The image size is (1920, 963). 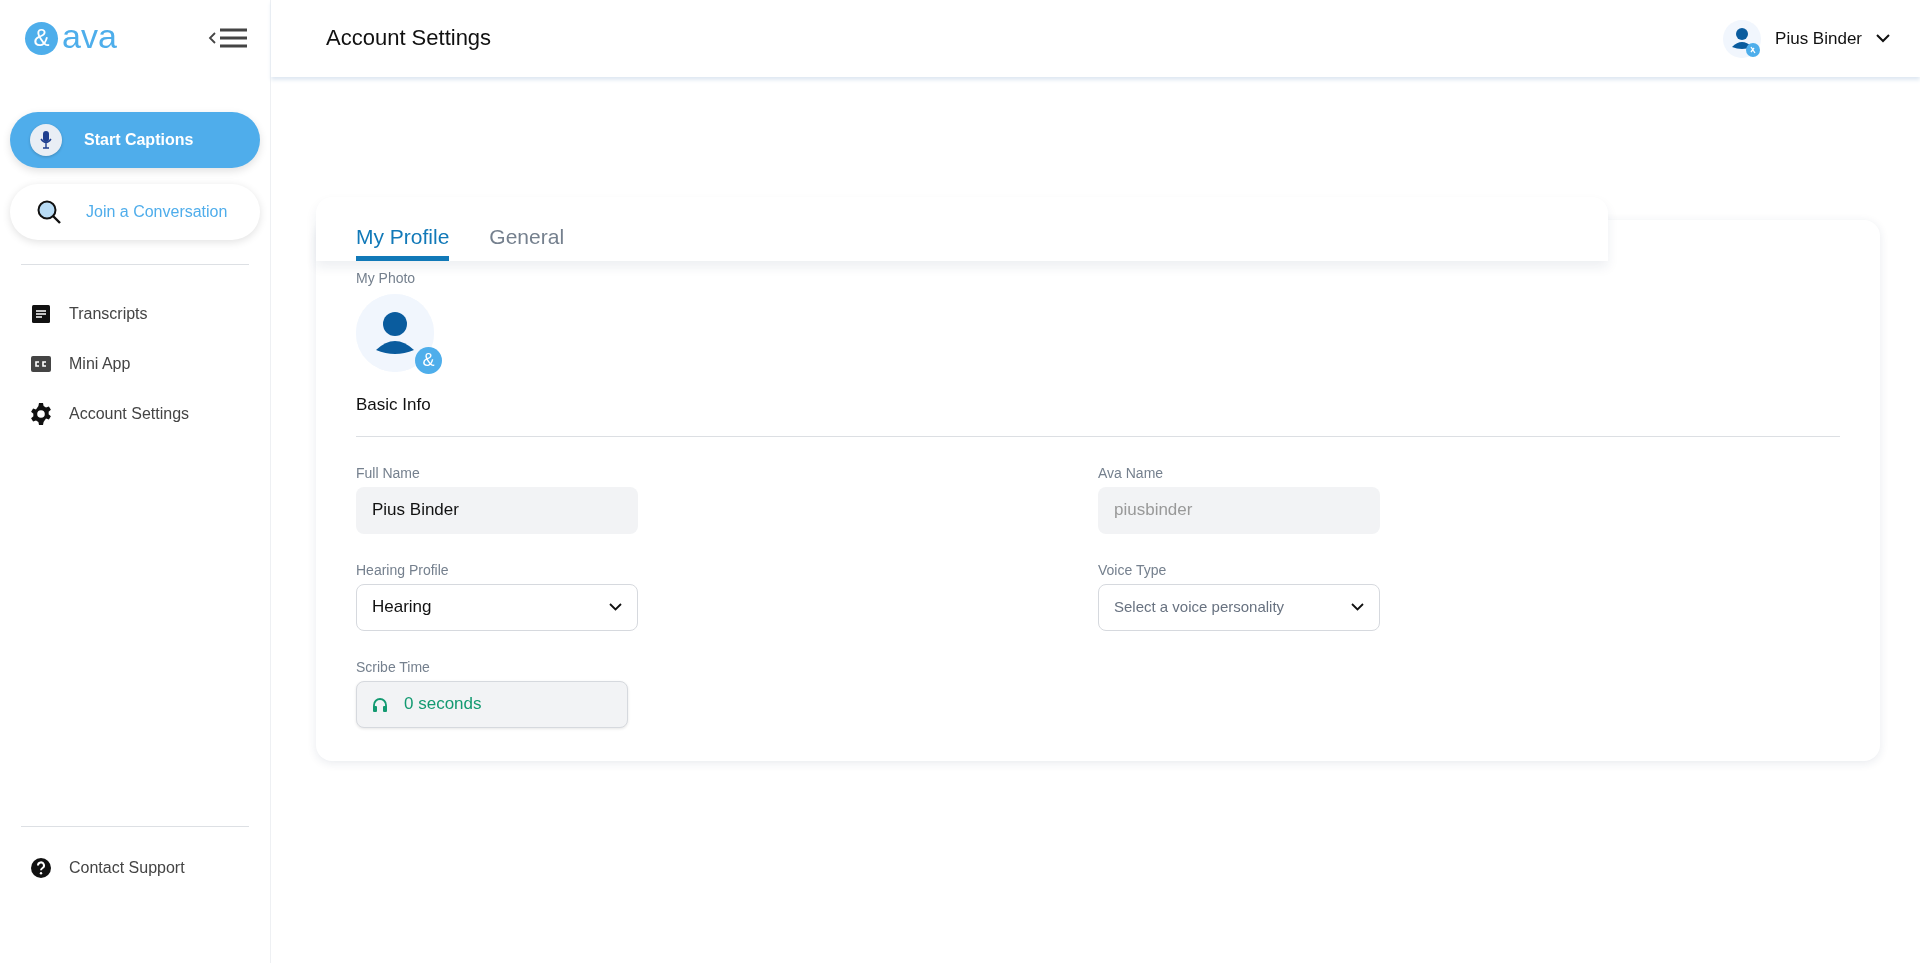 What do you see at coordinates (428, 360) in the screenshot?
I see `logo-badge: &` at bounding box center [428, 360].